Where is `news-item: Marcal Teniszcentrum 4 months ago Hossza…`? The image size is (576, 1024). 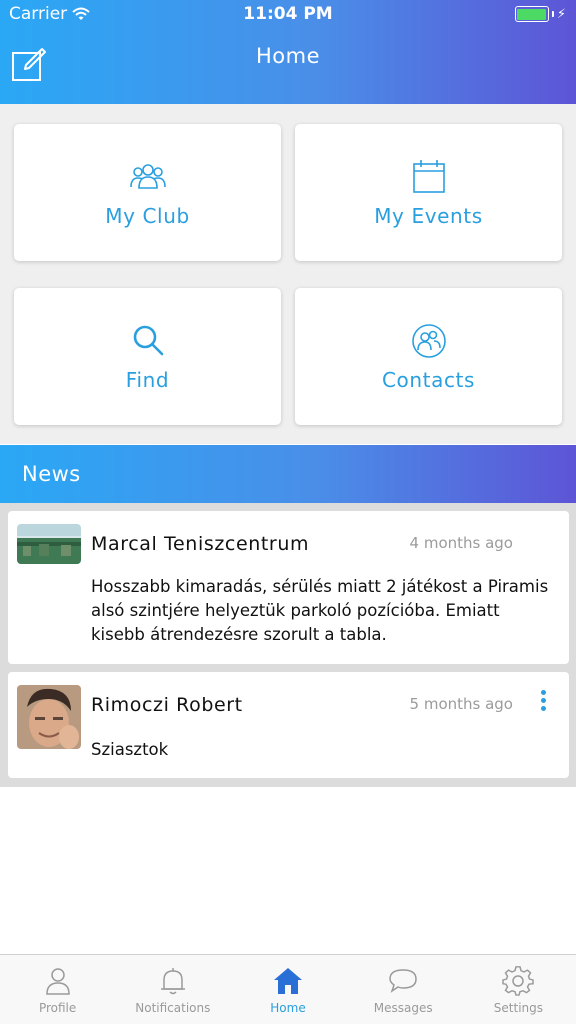 news-item: Marcal Teniszcentrum 4 months ago Hossza… is located at coordinates (288, 587).